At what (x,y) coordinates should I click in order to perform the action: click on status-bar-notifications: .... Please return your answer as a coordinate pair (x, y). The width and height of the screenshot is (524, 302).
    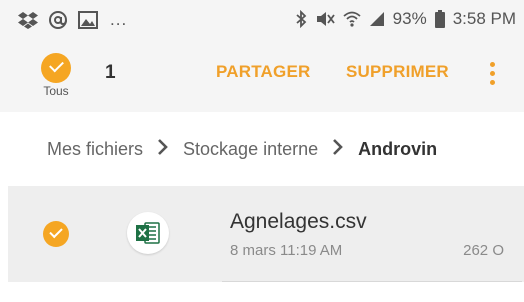
    Looking at the image, I should click on (72, 20).